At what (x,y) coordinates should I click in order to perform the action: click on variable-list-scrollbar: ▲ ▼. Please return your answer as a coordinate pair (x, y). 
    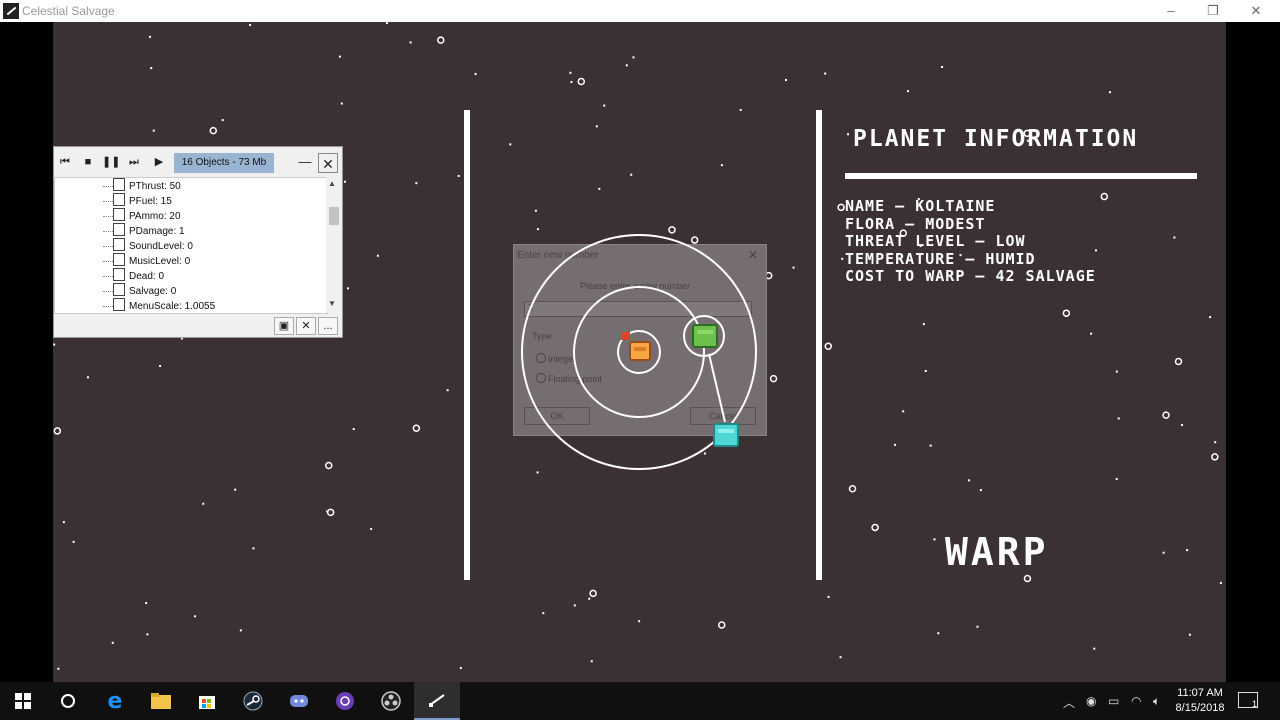
    Looking at the image, I should click on (333, 244).